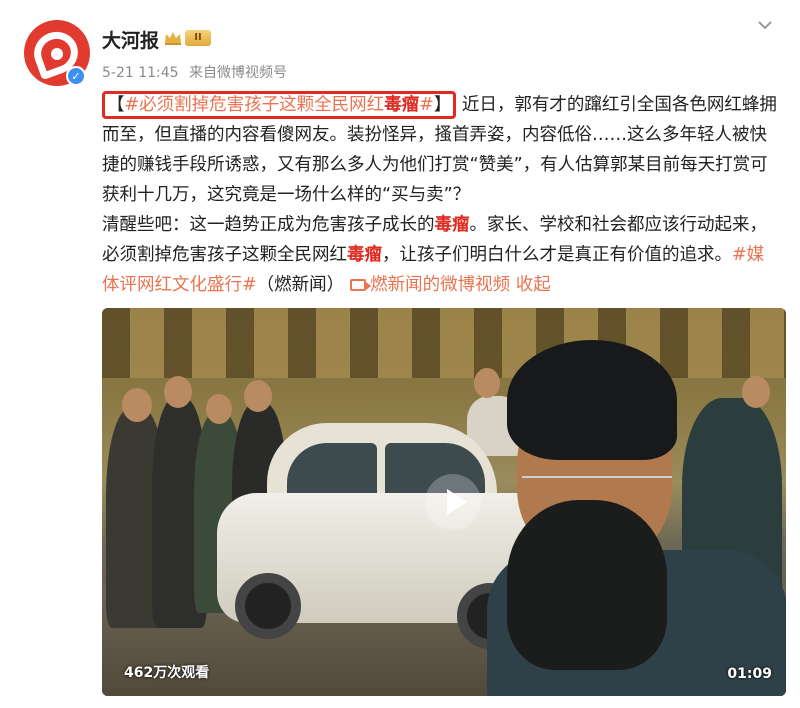  What do you see at coordinates (76, 76) in the screenshot?
I see `verified-icon: ✓` at bounding box center [76, 76].